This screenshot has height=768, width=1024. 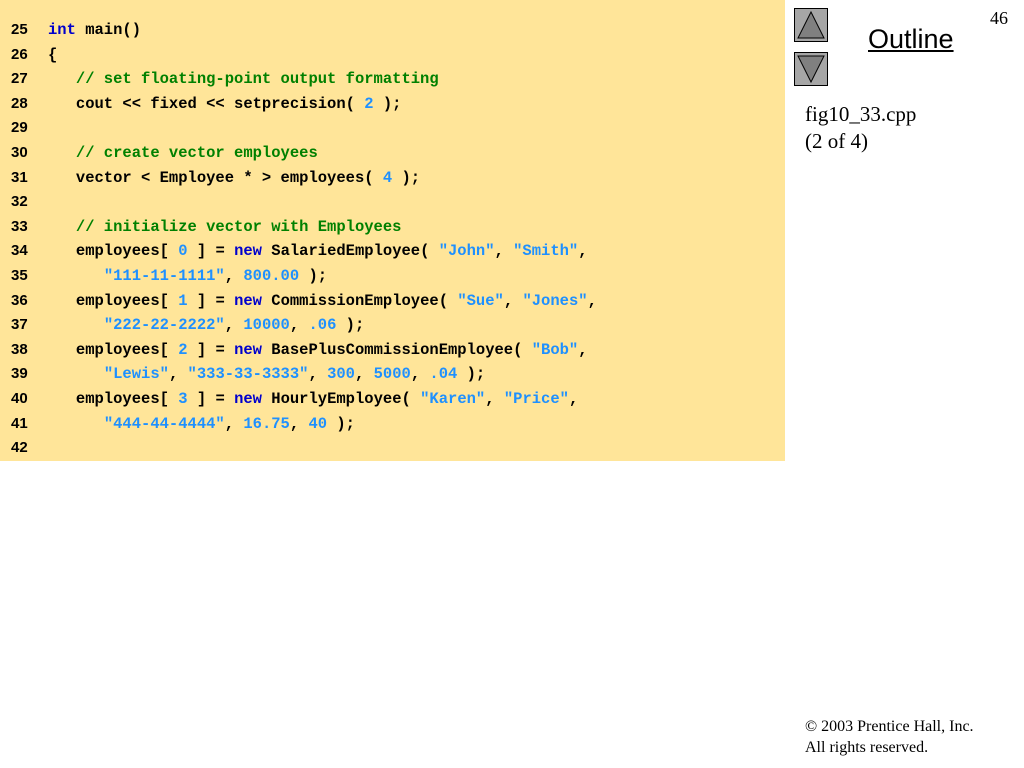 I want to click on code-token-plain: vector < Employee * > employees(, so click(x=215, y=177).